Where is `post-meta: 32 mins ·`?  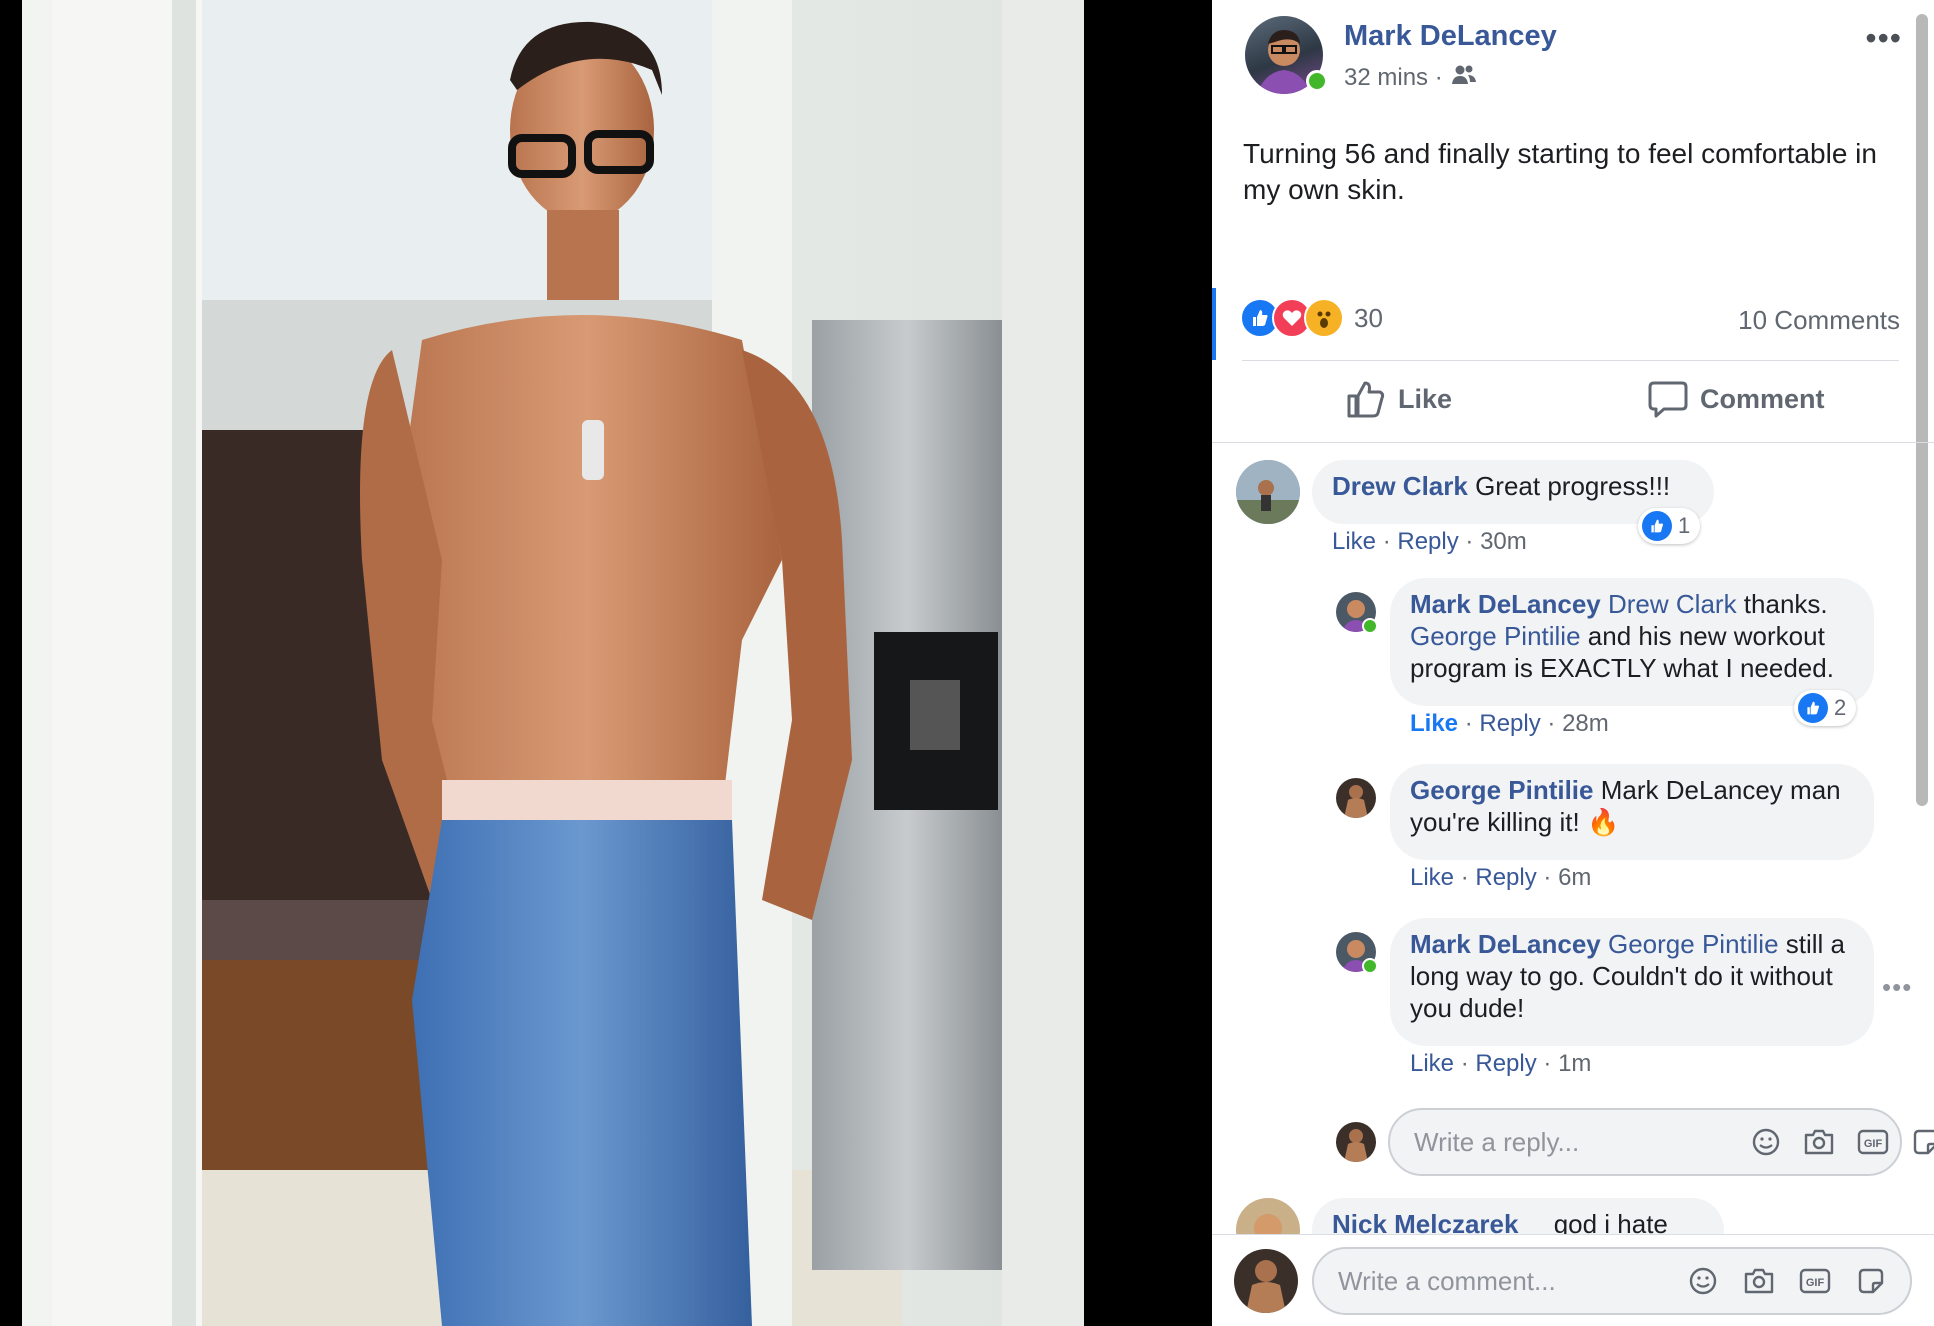 post-meta: 32 mins · is located at coordinates (1410, 78).